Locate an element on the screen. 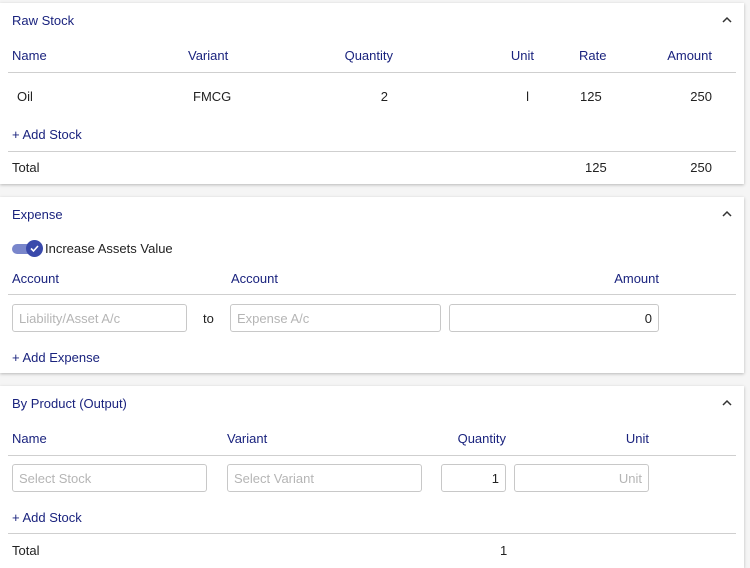  raw-stock-title: Raw Stock is located at coordinates (43, 20).